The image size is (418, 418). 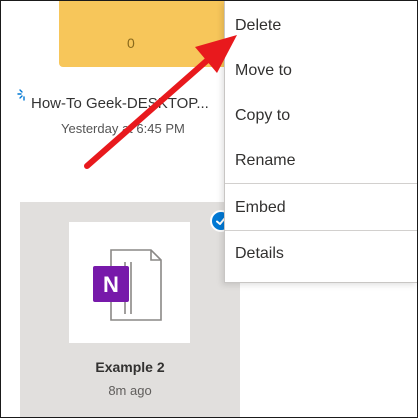 What do you see at coordinates (321, 208) in the screenshot?
I see `menu-item-embed: Embed` at bounding box center [321, 208].